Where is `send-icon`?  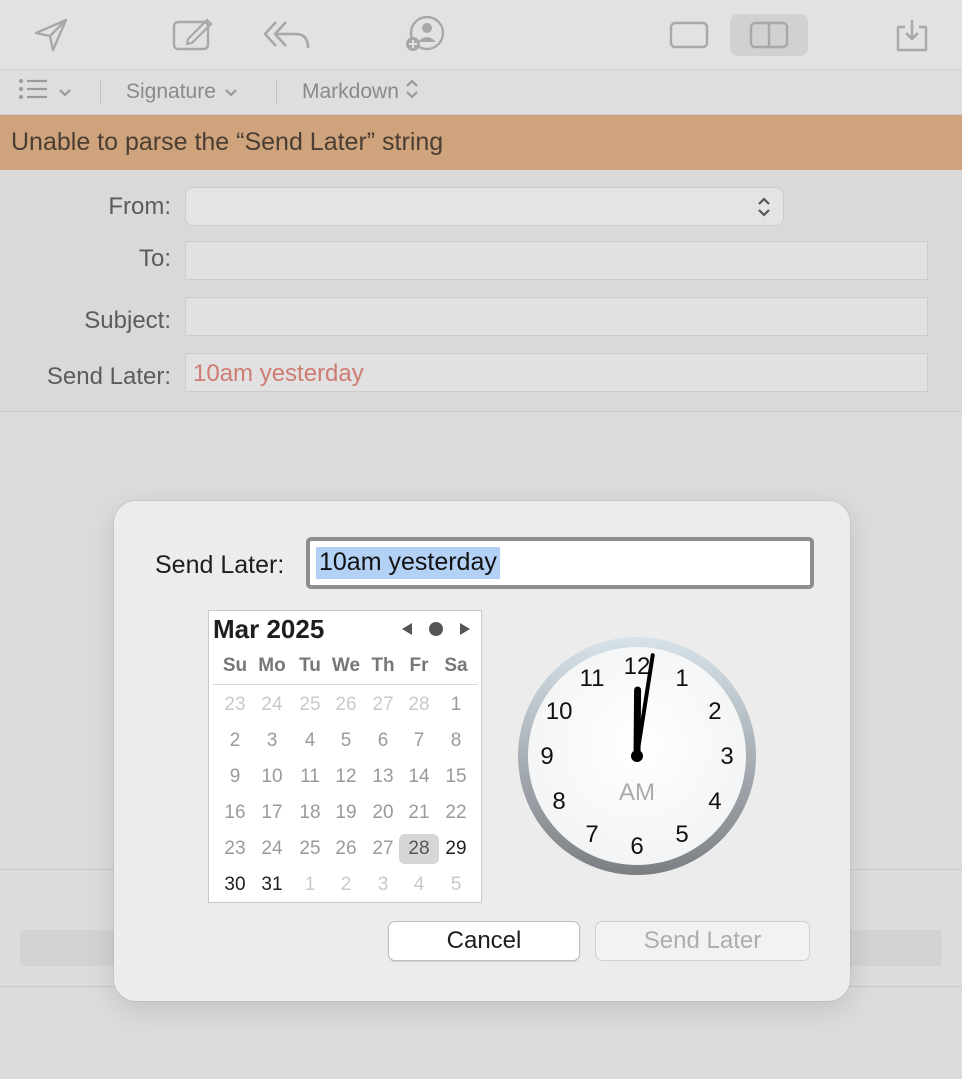
send-icon is located at coordinates (51, 35).